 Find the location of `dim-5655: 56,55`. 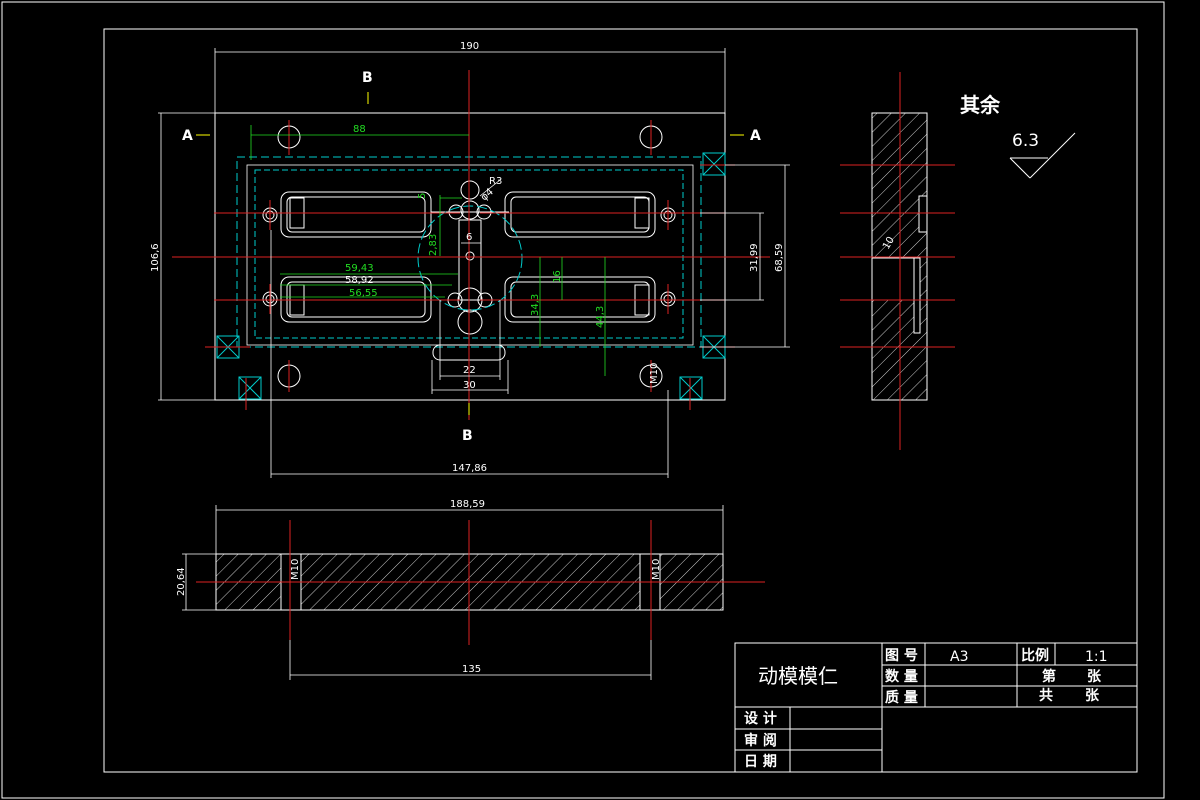

dim-5655: 56,55 is located at coordinates (363, 293).